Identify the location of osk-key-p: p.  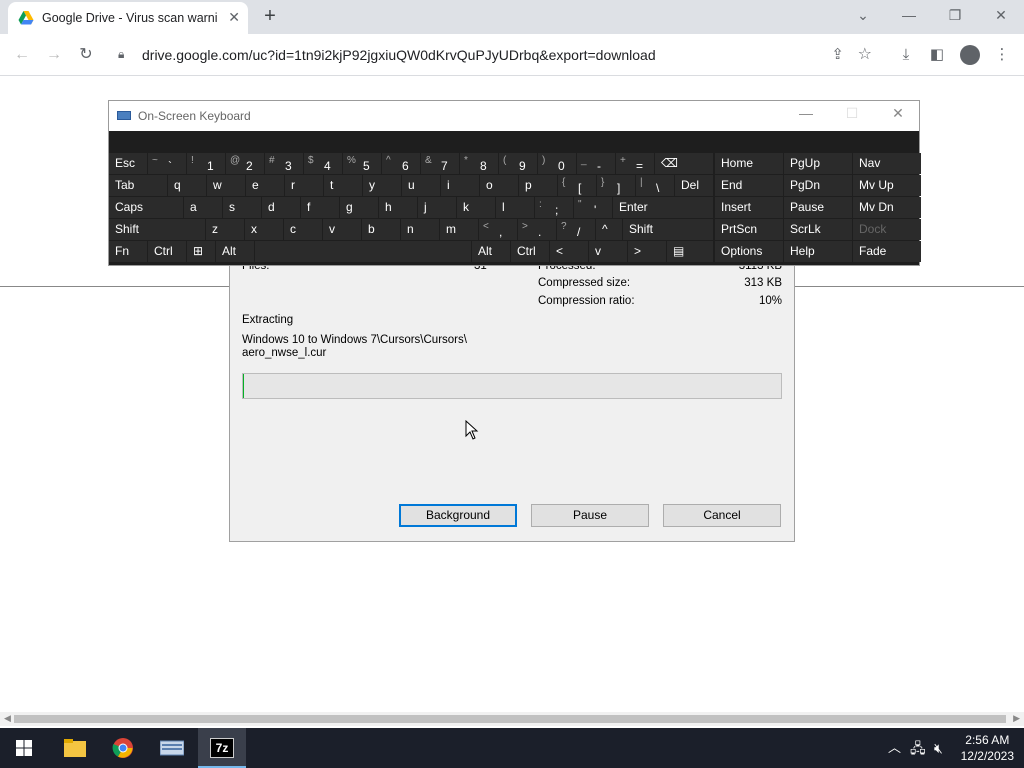
(538, 185).